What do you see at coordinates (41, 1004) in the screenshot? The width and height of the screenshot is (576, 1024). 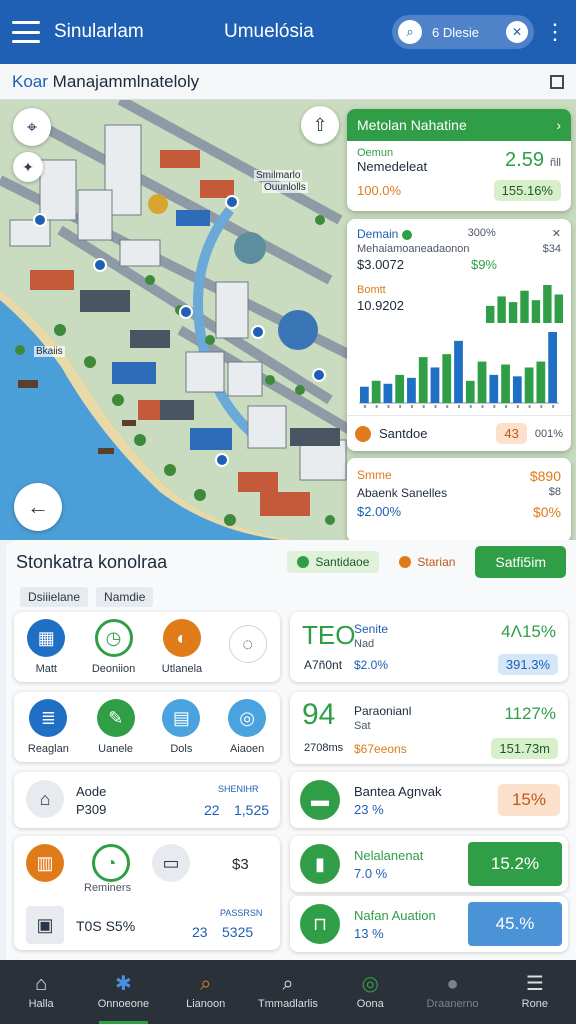 I see `nav-label: Halla` at bounding box center [41, 1004].